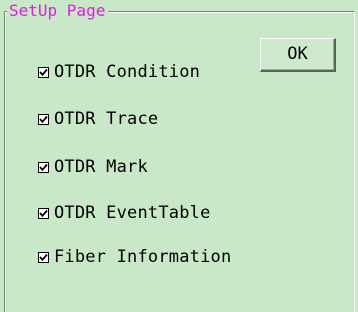  Describe the element at coordinates (101, 167) in the screenshot. I see `otdr-mark-label: OTDR Mark` at that location.